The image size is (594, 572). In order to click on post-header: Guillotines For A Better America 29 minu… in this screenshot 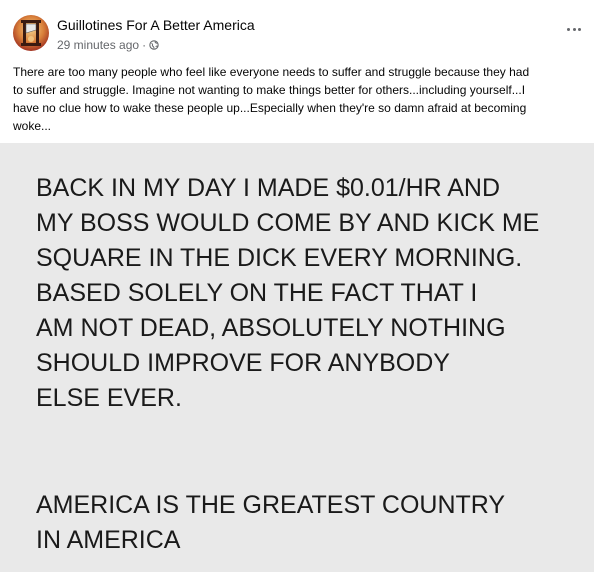, I will do `click(297, 29)`.